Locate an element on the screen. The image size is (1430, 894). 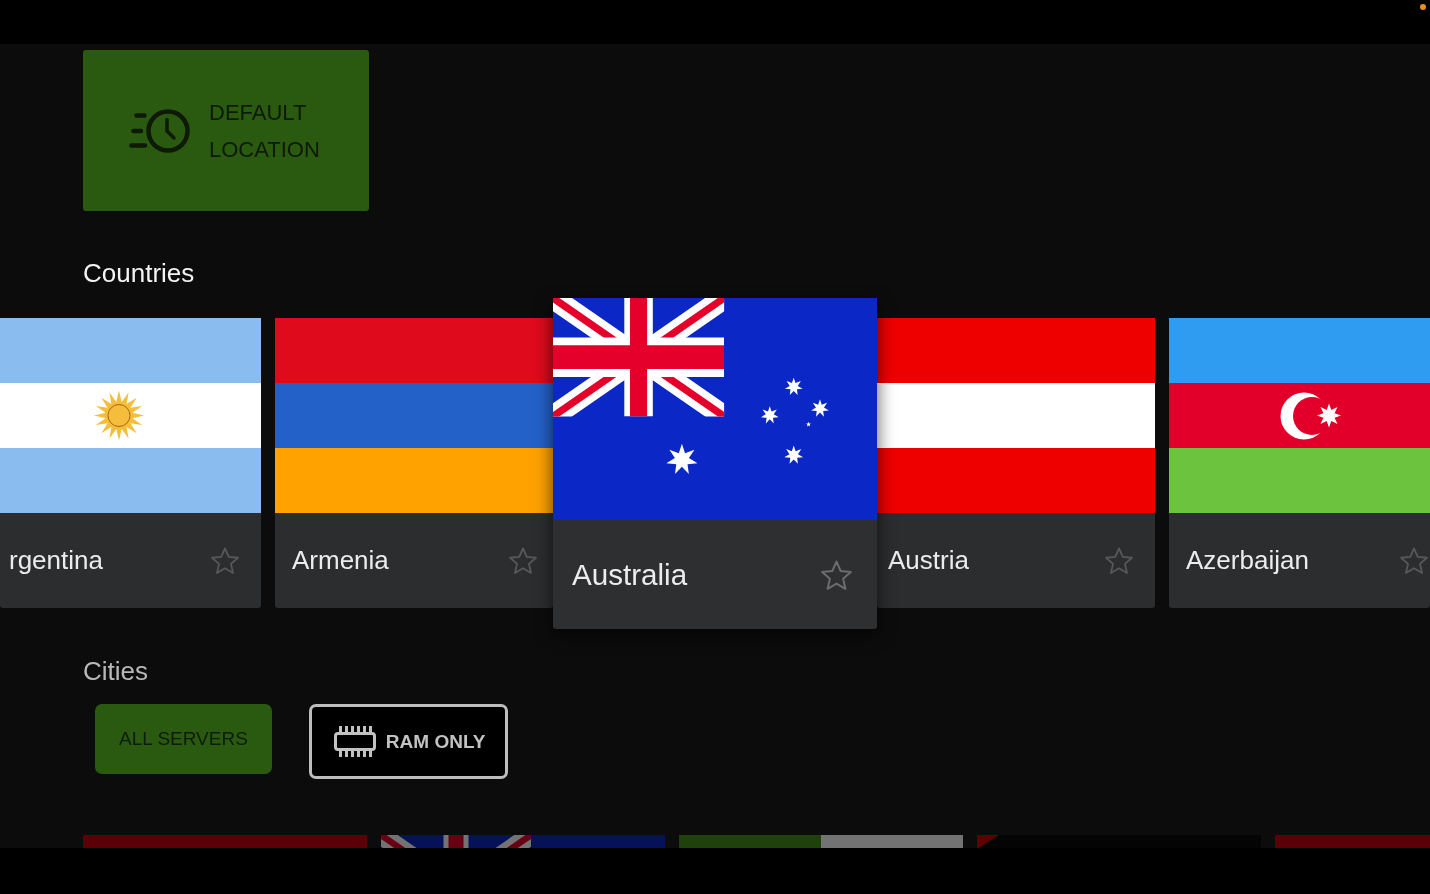
filter-button: RAM ONLY is located at coordinates (408, 741).